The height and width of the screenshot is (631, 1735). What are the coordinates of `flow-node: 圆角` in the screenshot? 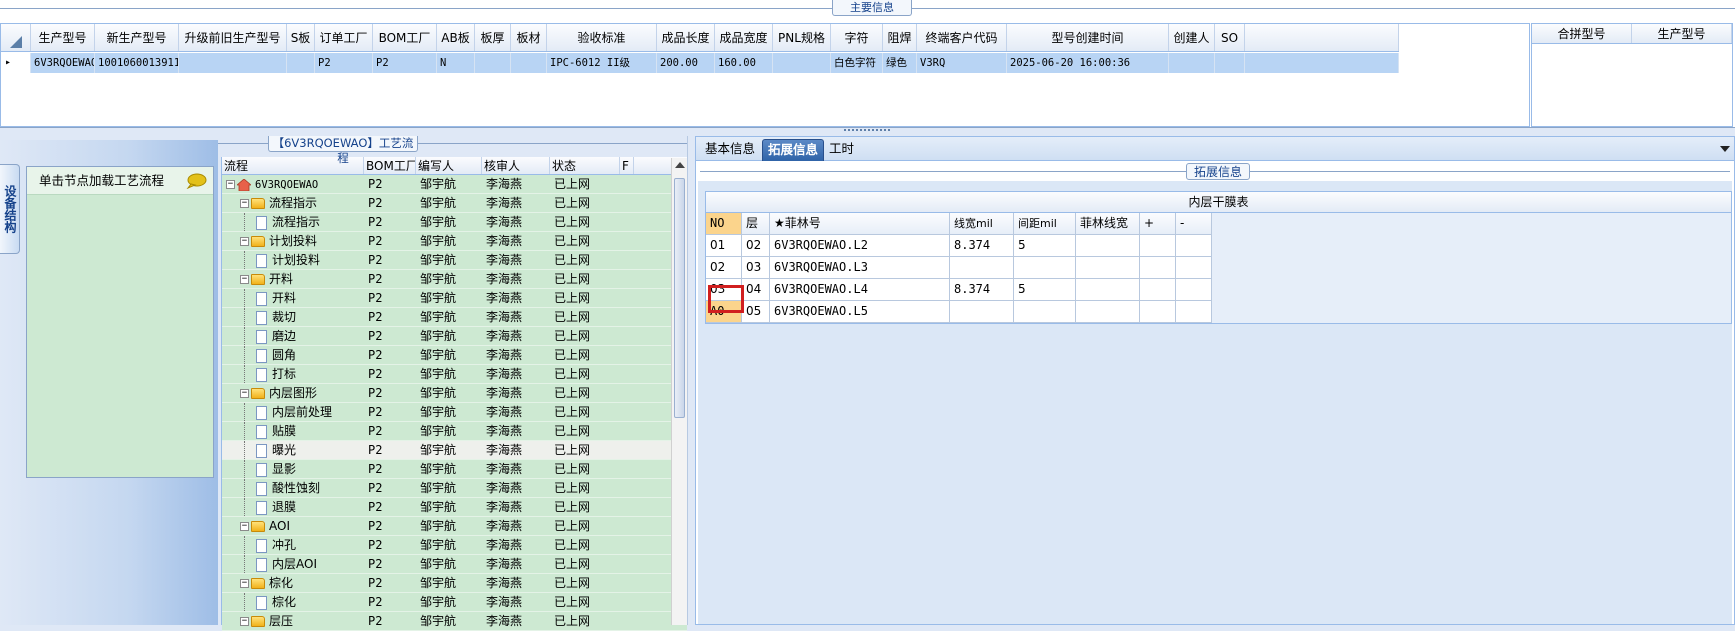 It's located at (293, 355).